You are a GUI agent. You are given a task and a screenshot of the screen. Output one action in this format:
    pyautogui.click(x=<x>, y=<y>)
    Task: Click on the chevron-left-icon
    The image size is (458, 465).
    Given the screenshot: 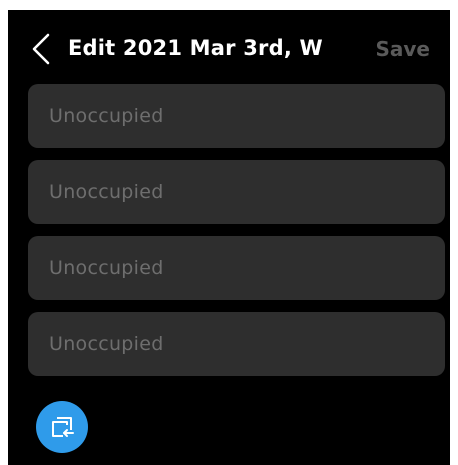 What is the action you would take?
    pyautogui.click(x=41, y=49)
    